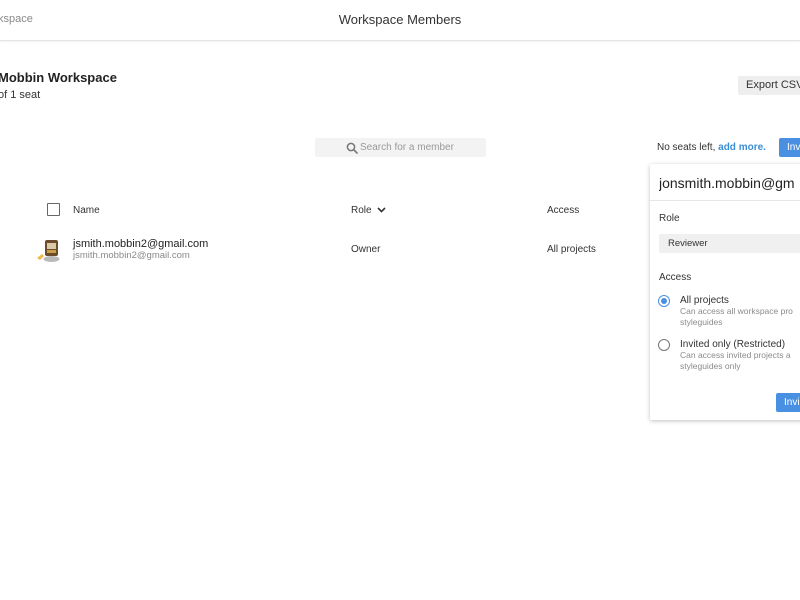 Image resolution: width=800 pixels, height=600 pixels. What do you see at coordinates (732, 344) in the screenshot?
I see `invited-only-label: Invited only (Restricted)` at bounding box center [732, 344].